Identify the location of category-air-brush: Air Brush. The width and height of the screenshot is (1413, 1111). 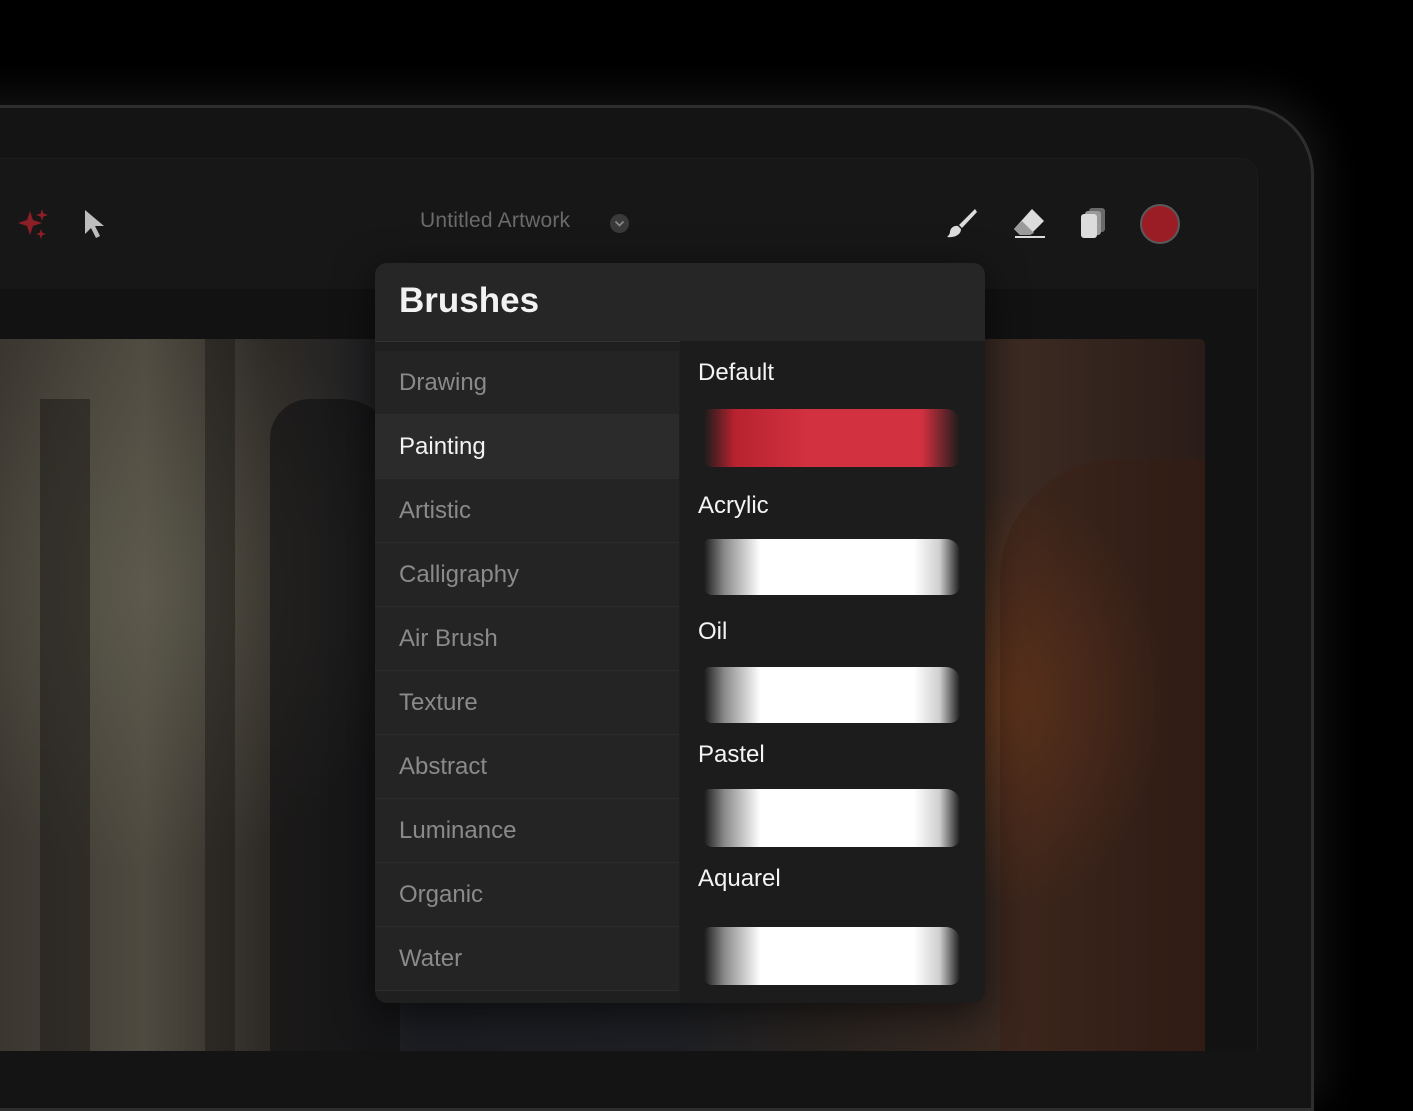
(527, 639).